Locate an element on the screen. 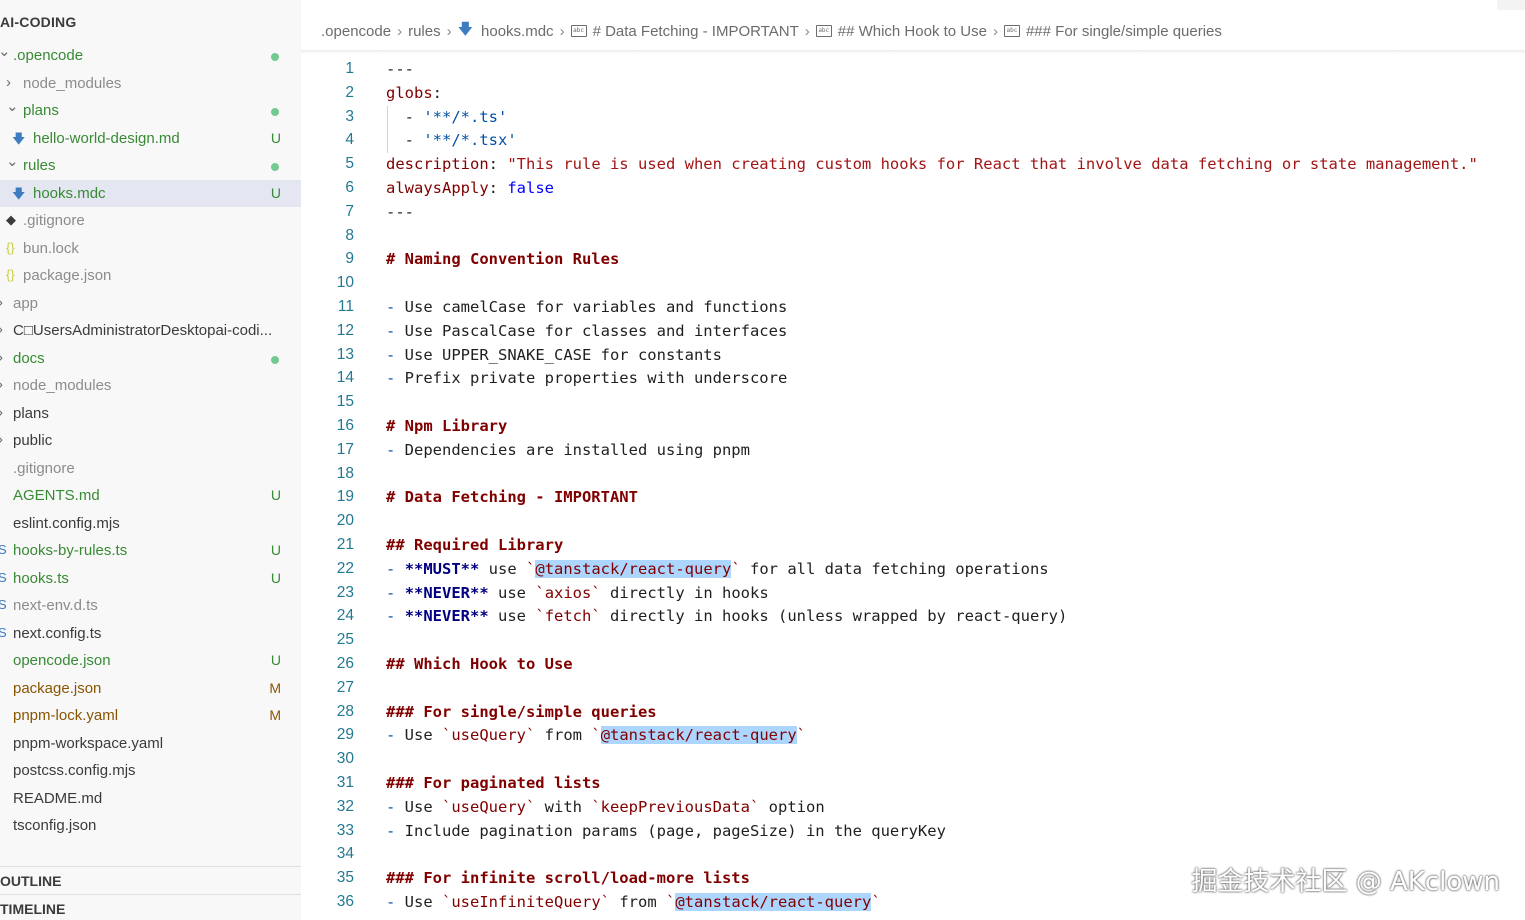  tree-item: AGENTS.md U is located at coordinates (150, 496).